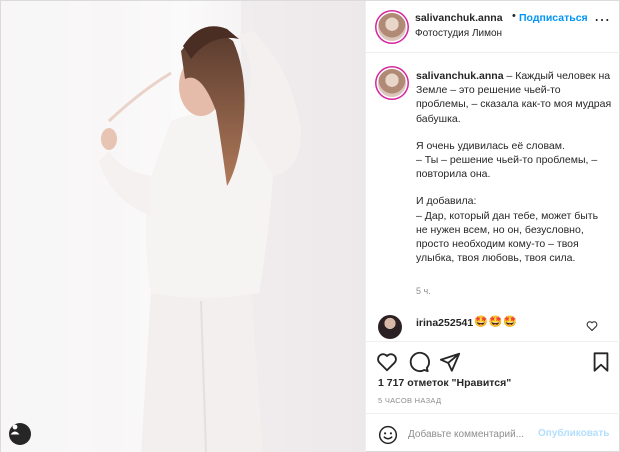 This screenshot has height=452, width=620. Describe the element at coordinates (392, 83) in the screenshot. I see `caption-author-avatar` at that location.